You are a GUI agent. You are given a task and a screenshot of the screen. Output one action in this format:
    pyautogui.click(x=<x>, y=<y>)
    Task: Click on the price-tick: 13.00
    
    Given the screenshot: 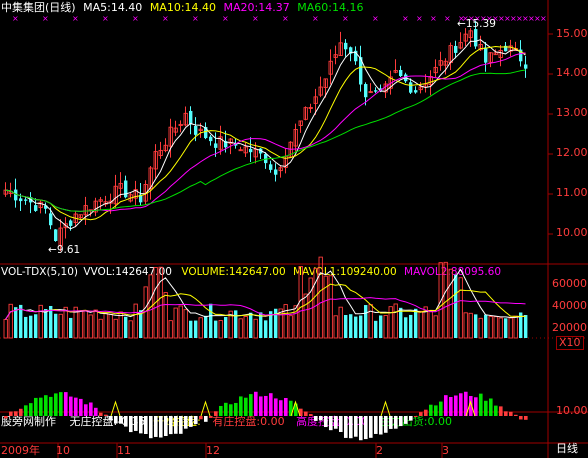 What is the action you would take?
    pyautogui.click(x=572, y=112)
    